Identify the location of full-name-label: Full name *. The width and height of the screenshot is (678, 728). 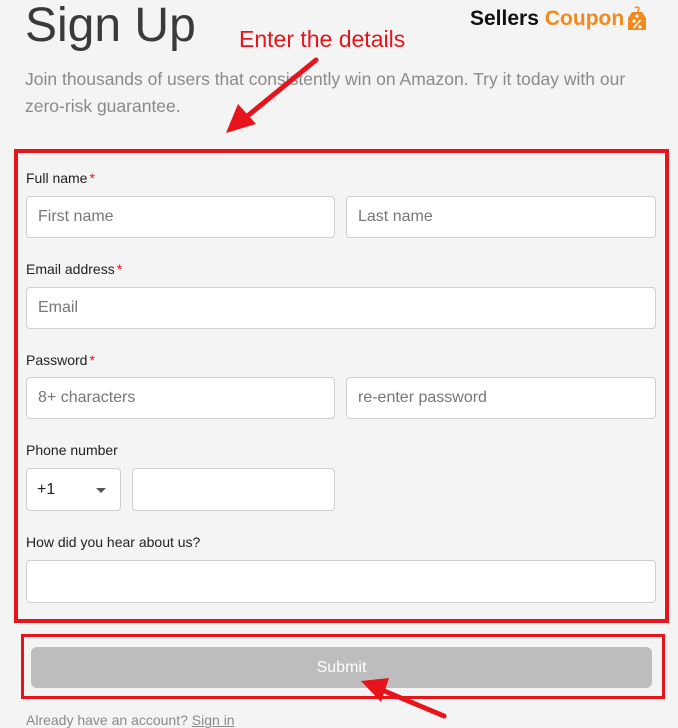
(60, 178).